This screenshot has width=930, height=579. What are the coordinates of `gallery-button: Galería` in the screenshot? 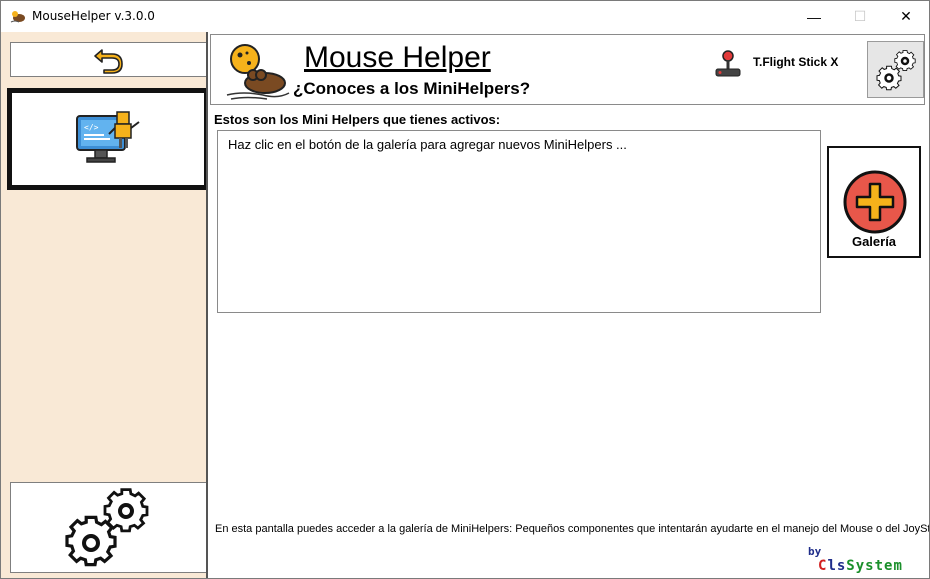 It's located at (874, 202).